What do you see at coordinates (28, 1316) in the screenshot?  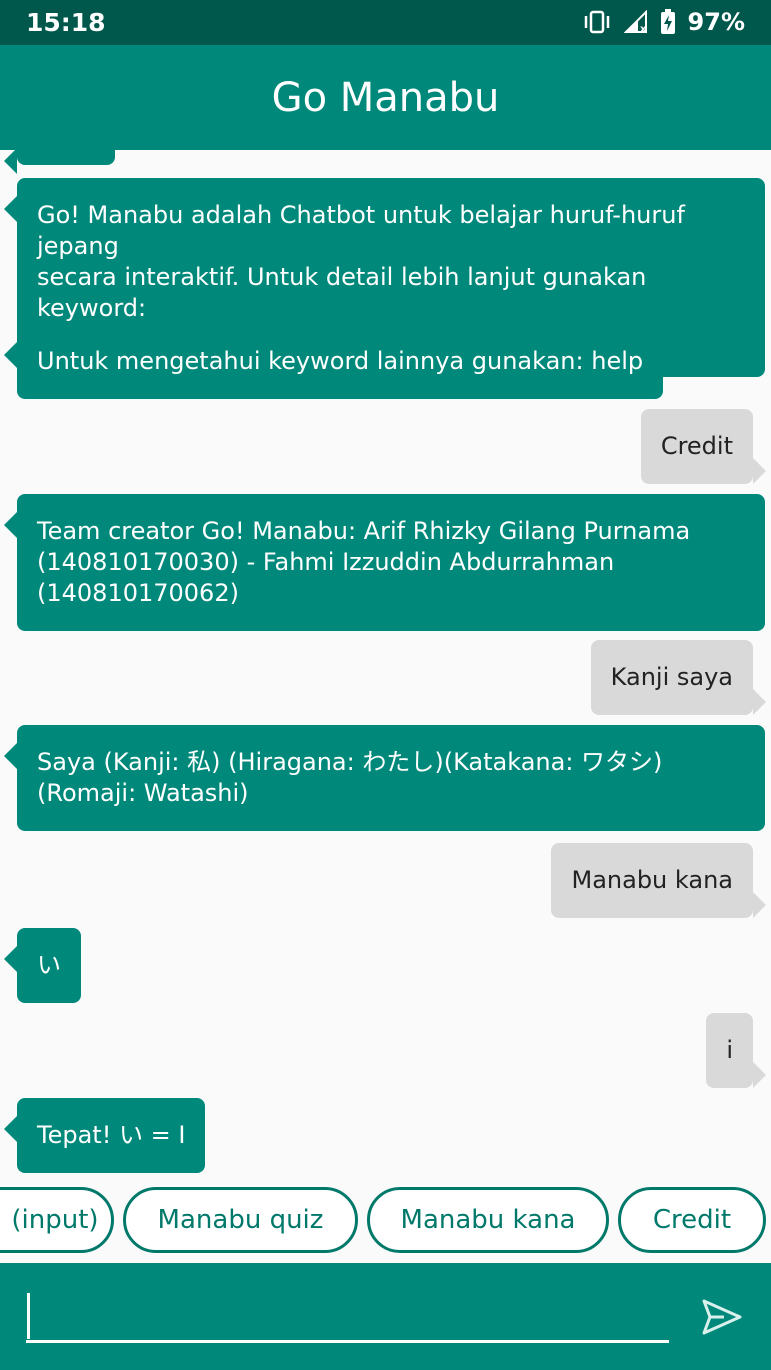 I see `text-cursor` at bounding box center [28, 1316].